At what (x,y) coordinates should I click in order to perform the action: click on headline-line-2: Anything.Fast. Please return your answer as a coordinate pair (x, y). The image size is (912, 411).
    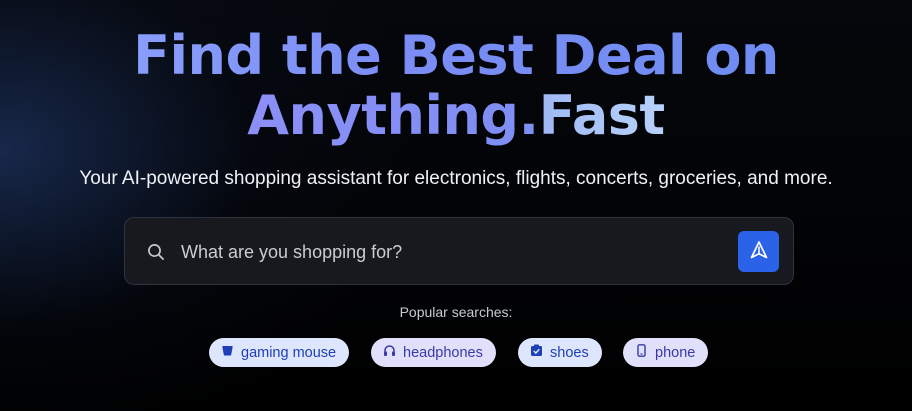
    Looking at the image, I should click on (456, 116).